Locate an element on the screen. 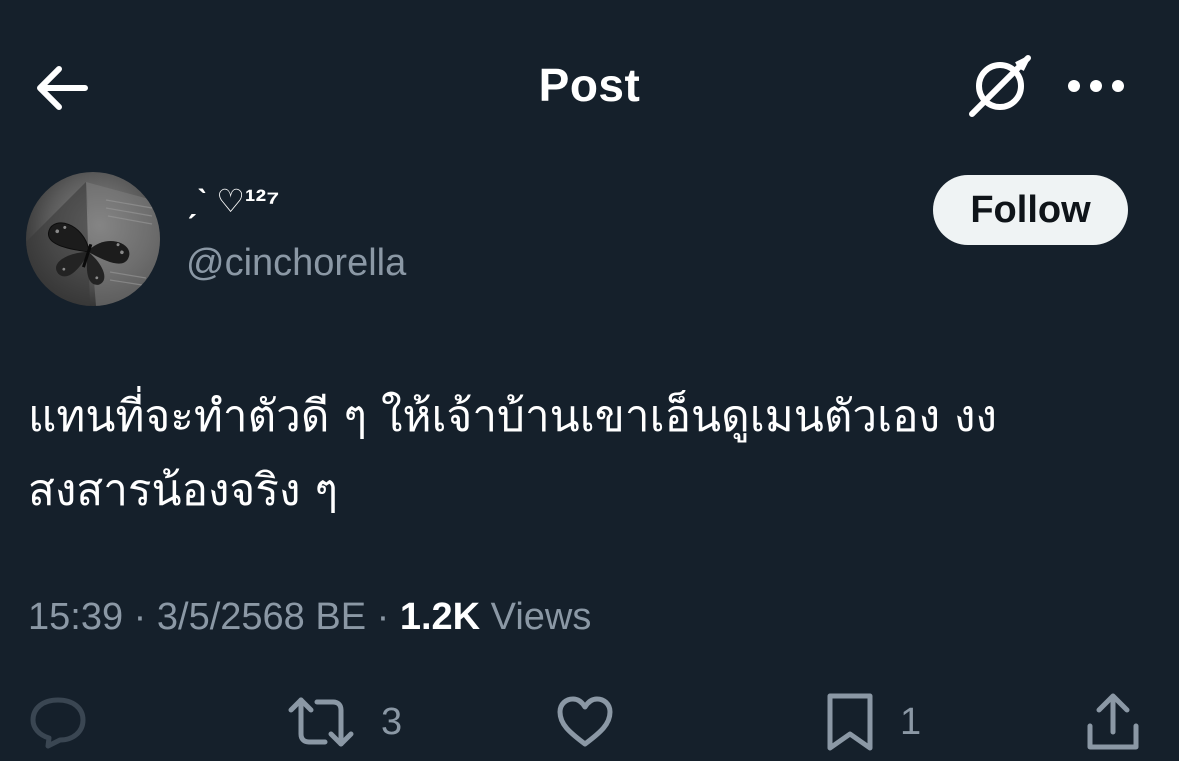  like-button is located at coordinates (585, 722).